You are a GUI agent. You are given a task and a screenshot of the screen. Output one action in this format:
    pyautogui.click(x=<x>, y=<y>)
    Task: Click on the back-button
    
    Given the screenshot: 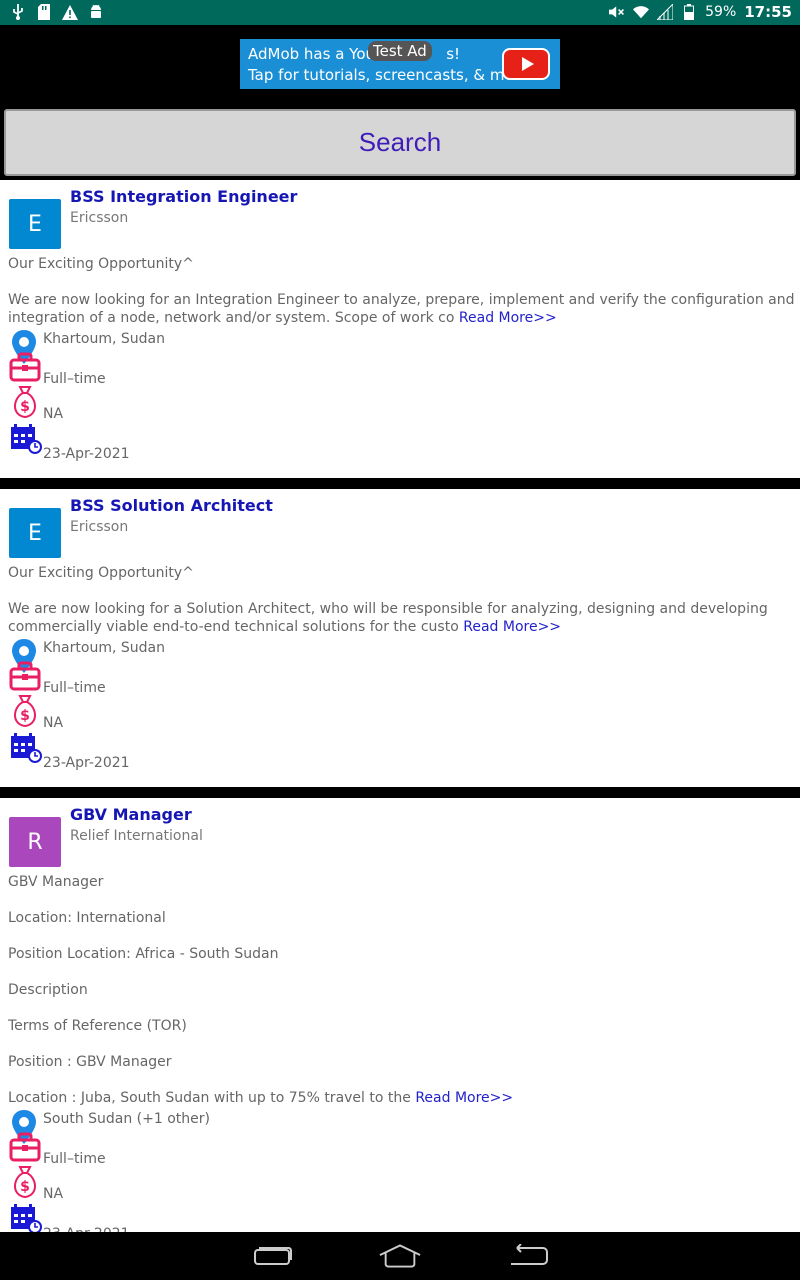 What is the action you would take?
    pyautogui.click(x=528, y=1256)
    